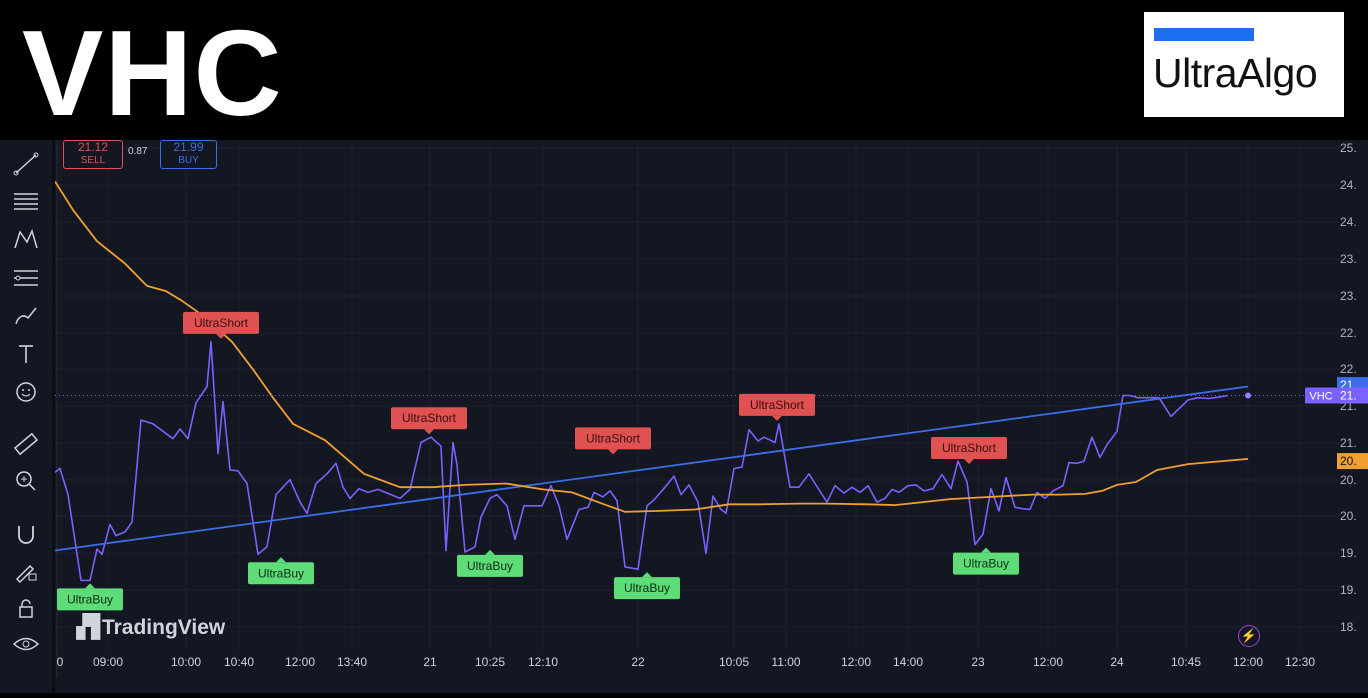  I want to click on buy-price: 21.99, so click(188, 147).